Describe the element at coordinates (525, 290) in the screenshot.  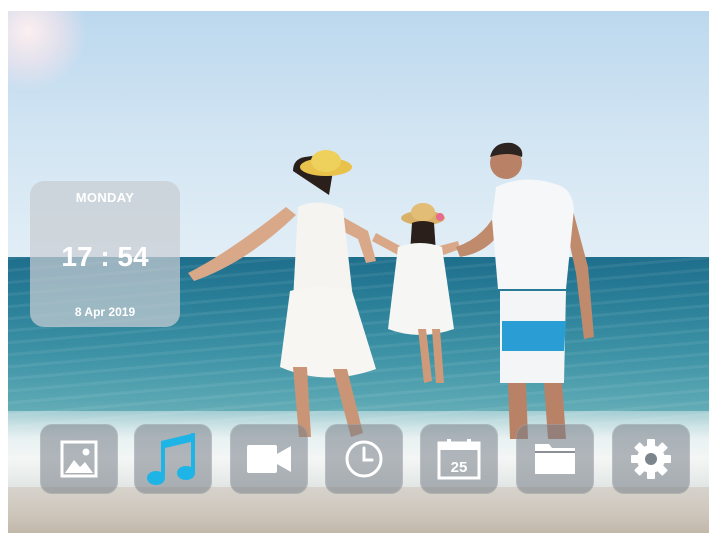
I see `wallpaper-figure-father` at that location.